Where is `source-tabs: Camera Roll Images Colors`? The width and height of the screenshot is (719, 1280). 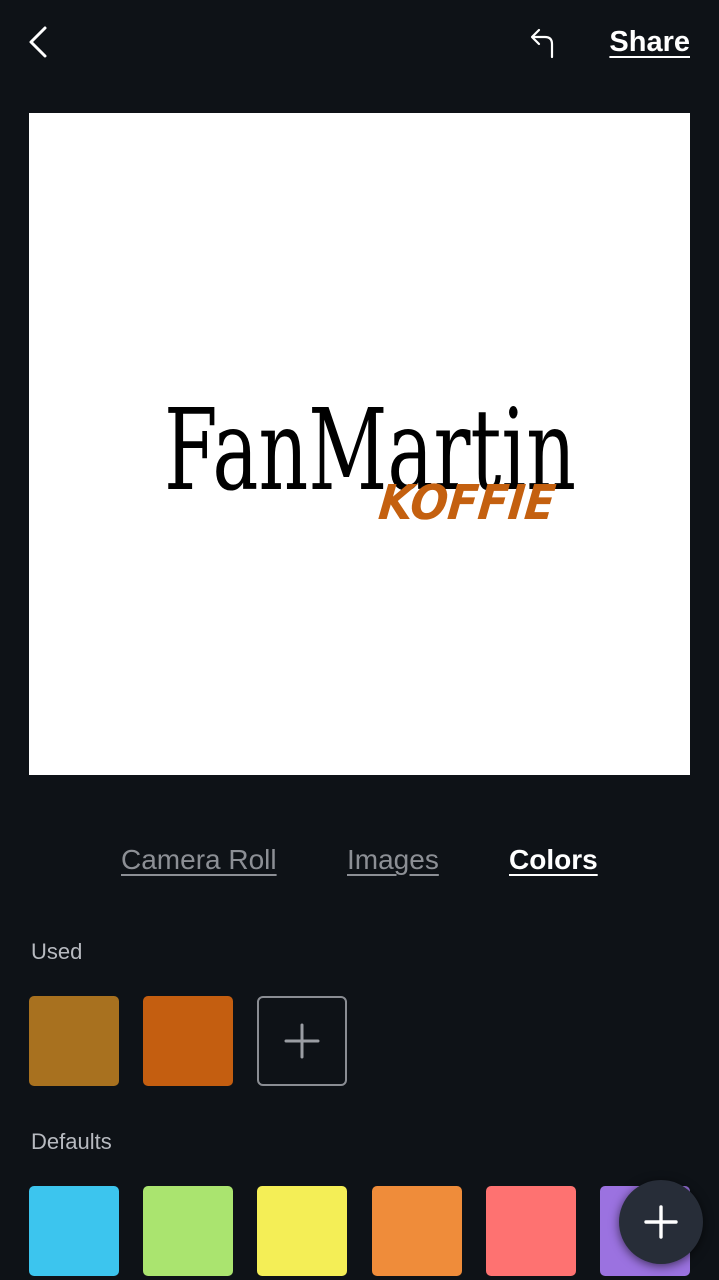
source-tabs: Camera Roll Images Colors is located at coordinates (359, 861).